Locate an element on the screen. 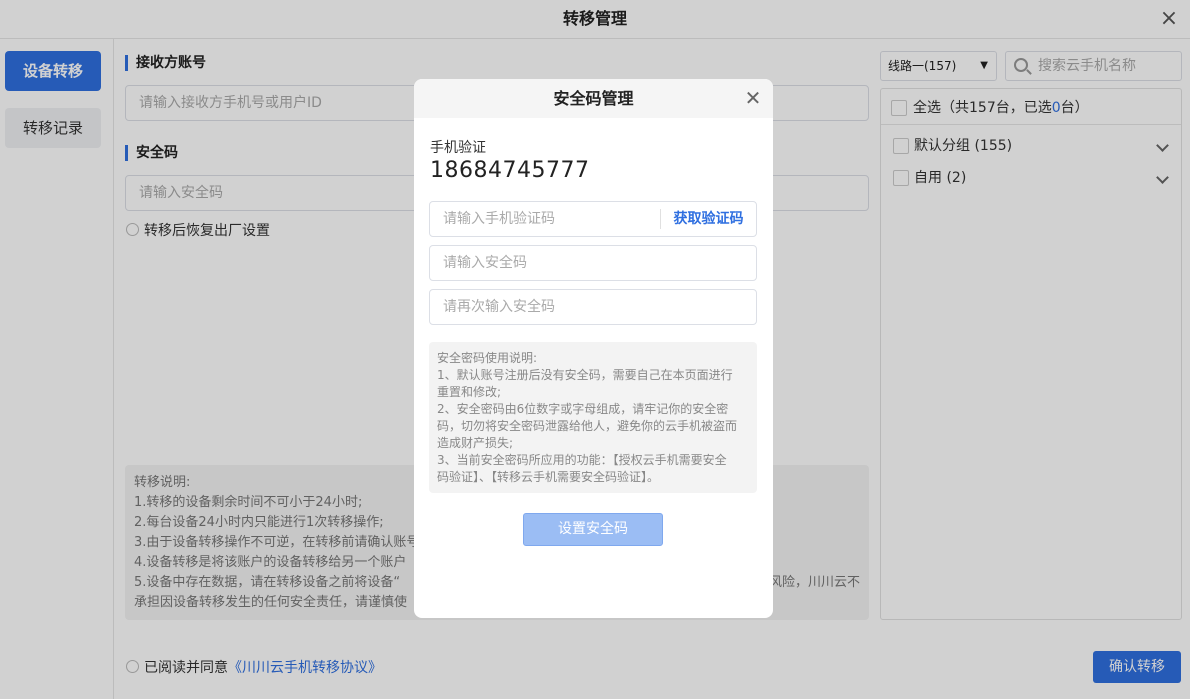 The width and height of the screenshot is (1190, 699). desc-line: 2、安全密码由6位数字或字母组成，请牢记你的安全密 is located at coordinates (583, 409).